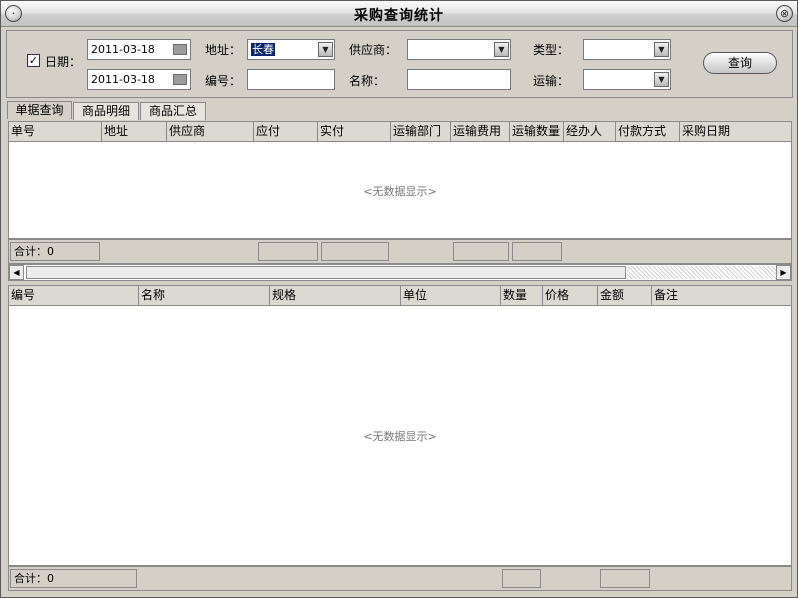 This screenshot has width=798, height=598. Describe the element at coordinates (625, 578) in the screenshot. I see `amount-total-box` at that location.